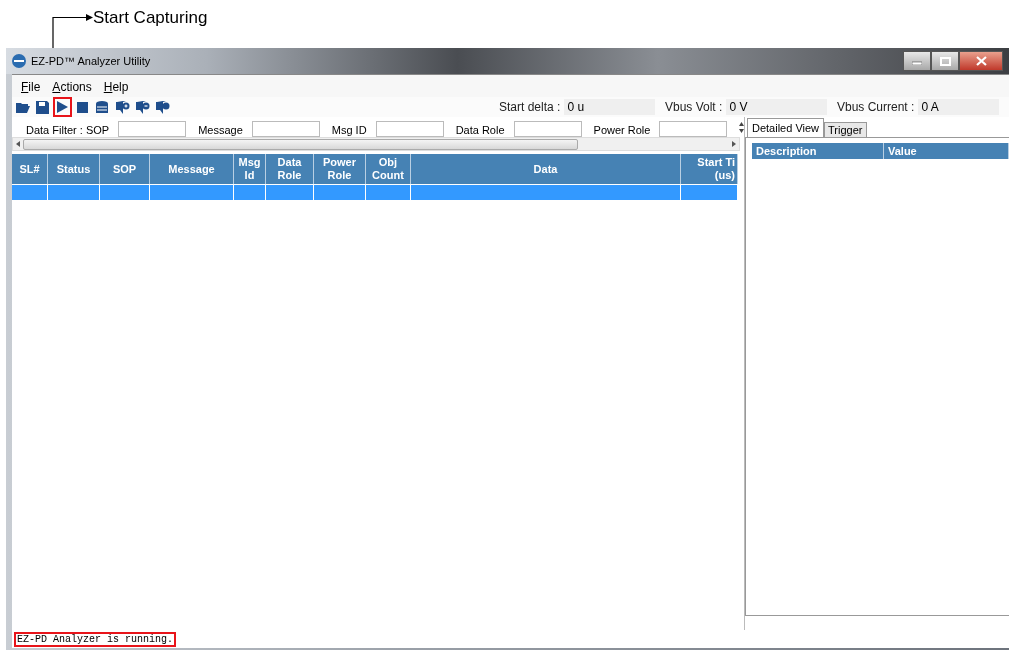  I want to click on column-header: Start Ti (us), so click(709, 169).